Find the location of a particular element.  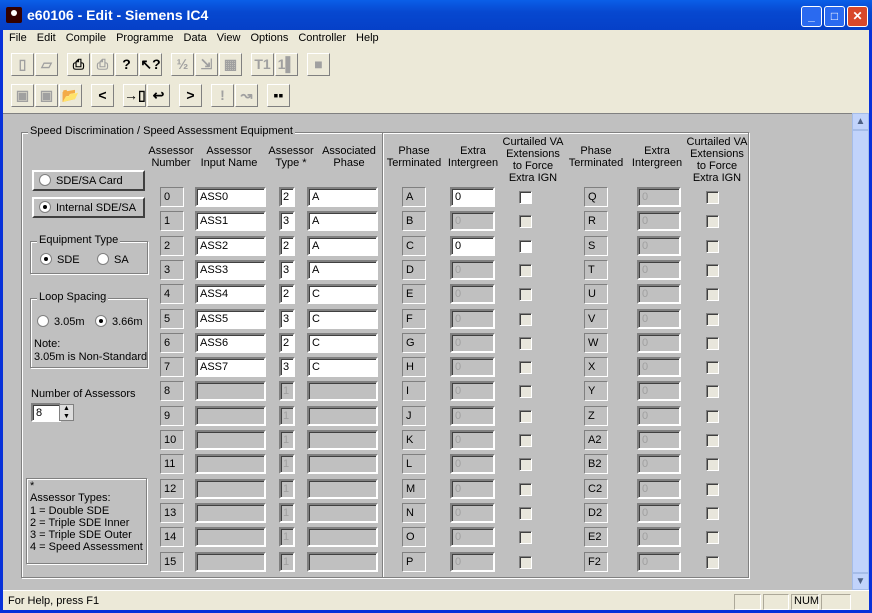

menu-compile: Compile is located at coordinates (85, 37).